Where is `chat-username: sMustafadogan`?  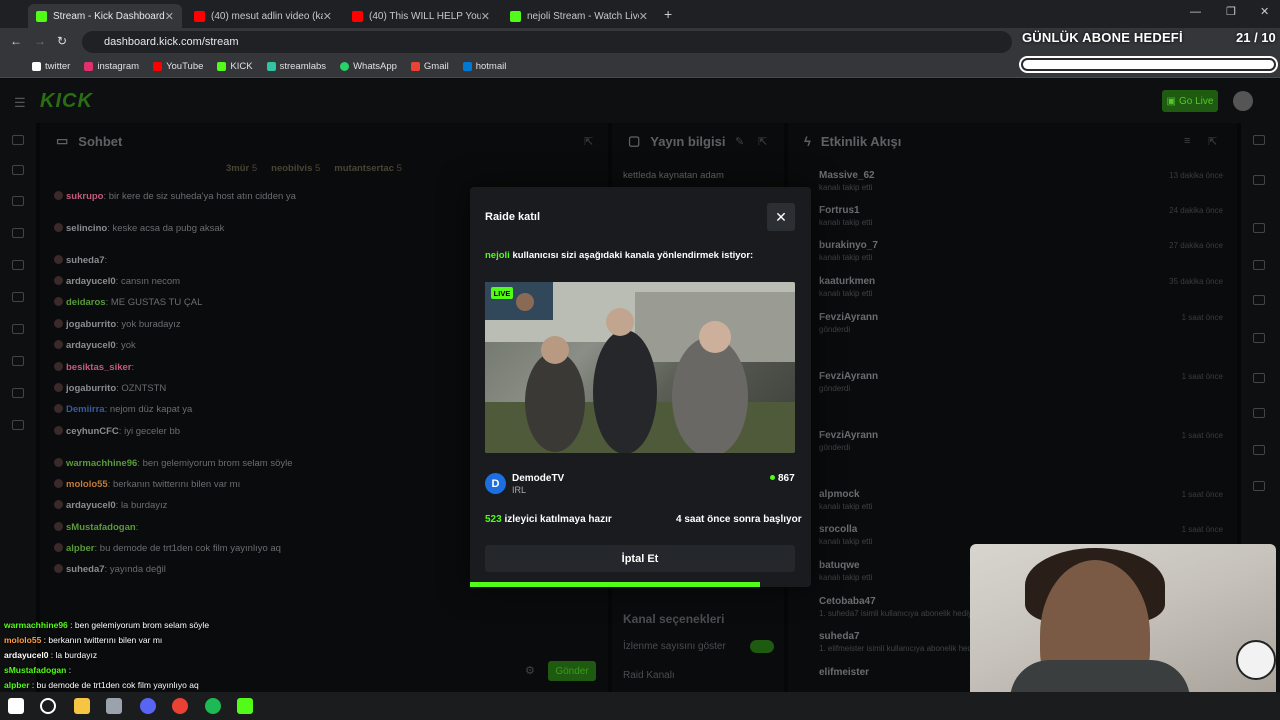
chat-username: sMustafadogan is located at coordinates (101, 527).